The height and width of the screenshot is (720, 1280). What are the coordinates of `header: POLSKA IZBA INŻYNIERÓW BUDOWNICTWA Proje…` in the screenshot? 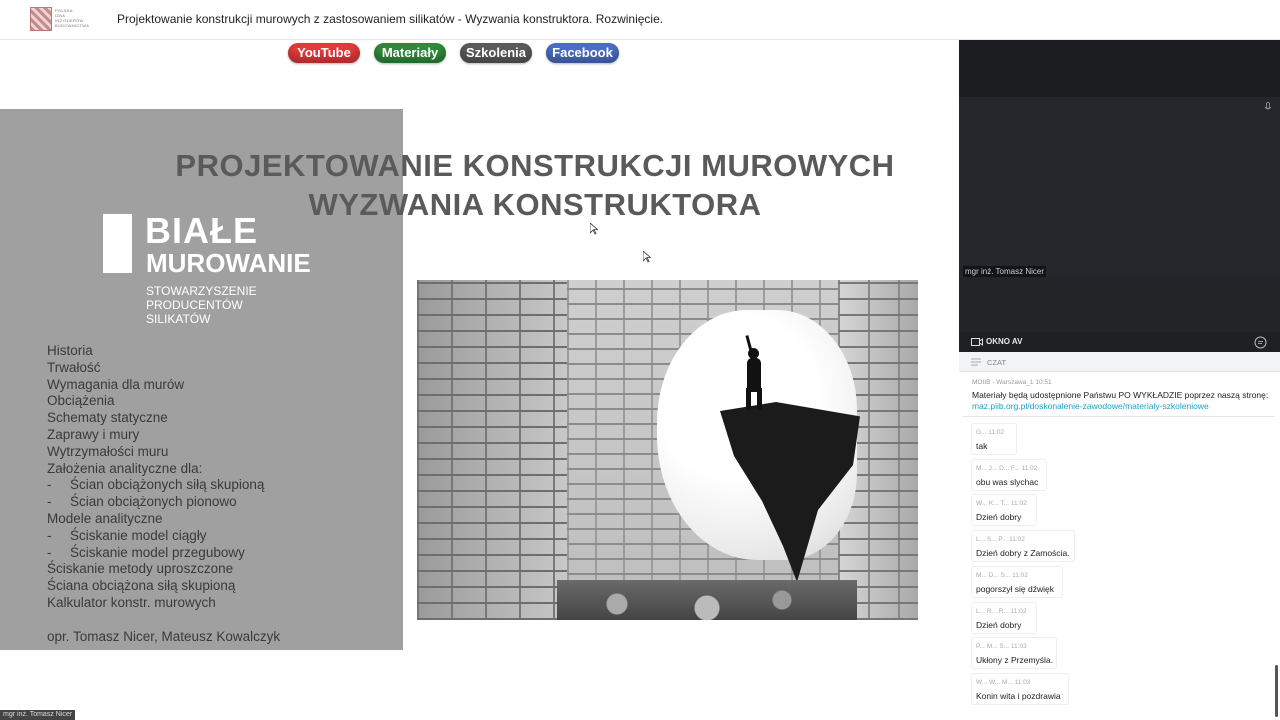 It's located at (640, 20).